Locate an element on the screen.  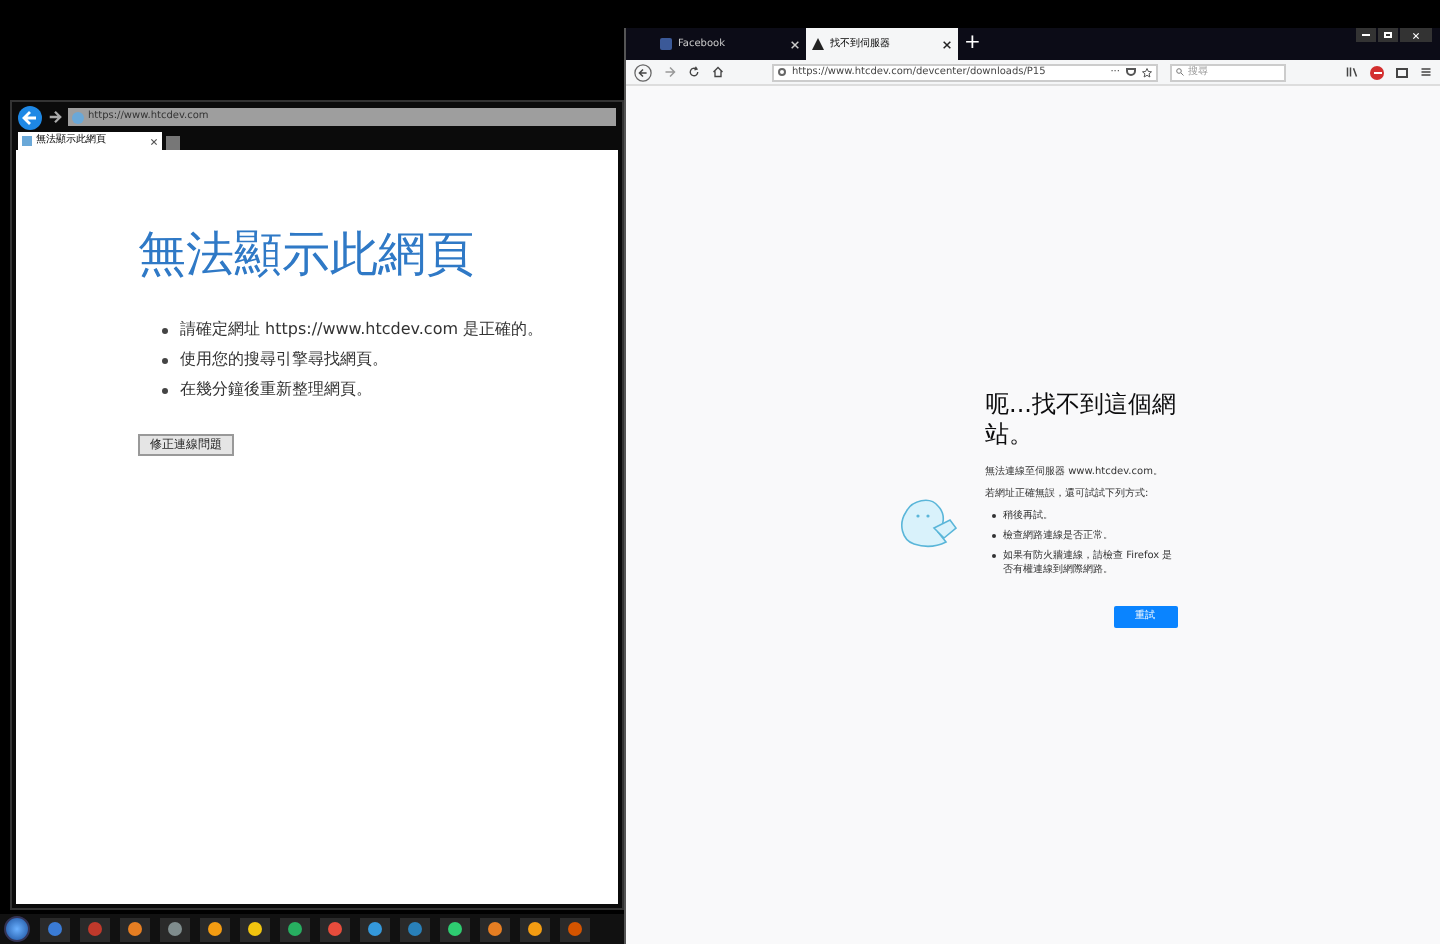
back-button is located at coordinates (30, 117).